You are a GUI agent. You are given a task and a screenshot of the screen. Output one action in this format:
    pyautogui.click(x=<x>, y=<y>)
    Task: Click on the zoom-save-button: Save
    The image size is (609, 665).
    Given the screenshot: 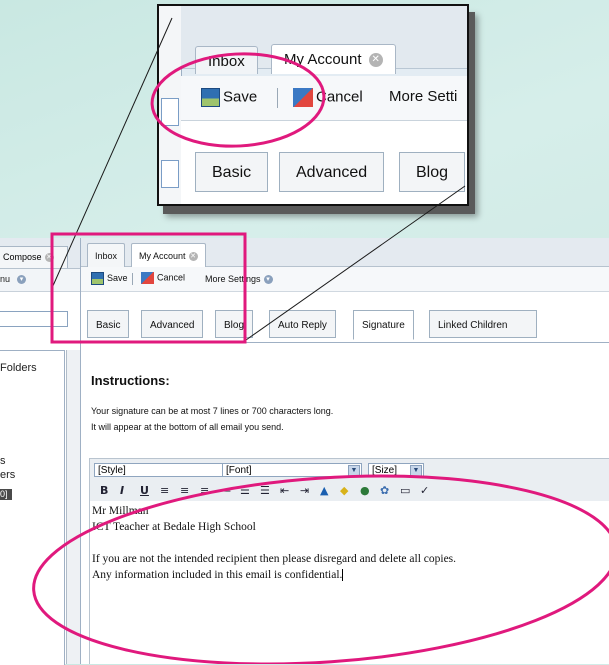 What is the action you would take?
    pyautogui.click(x=229, y=97)
    